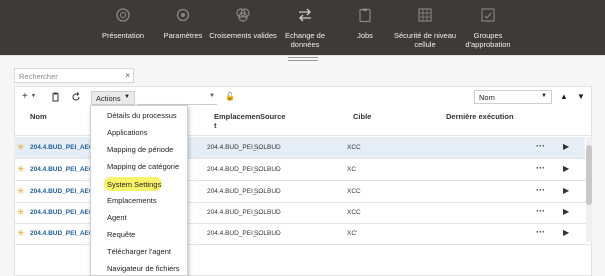 The width and height of the screenshot is (605, 276). Describe the element at coordinates (38, 76) in the screenshot. I see `search-placeholder: Rechercher` at that location.